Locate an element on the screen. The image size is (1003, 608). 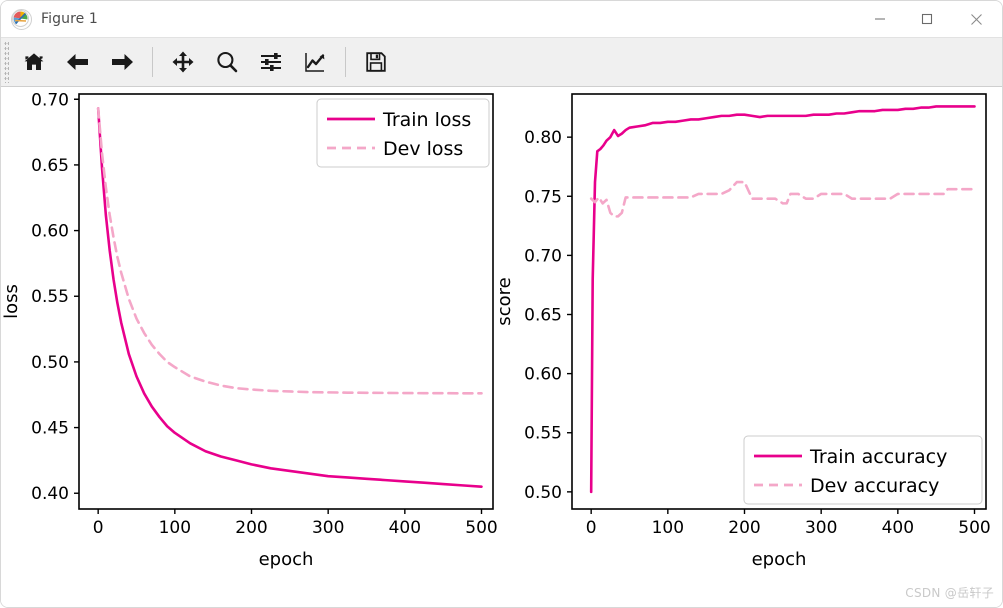
home-icon is located at coordinates (34, 61).